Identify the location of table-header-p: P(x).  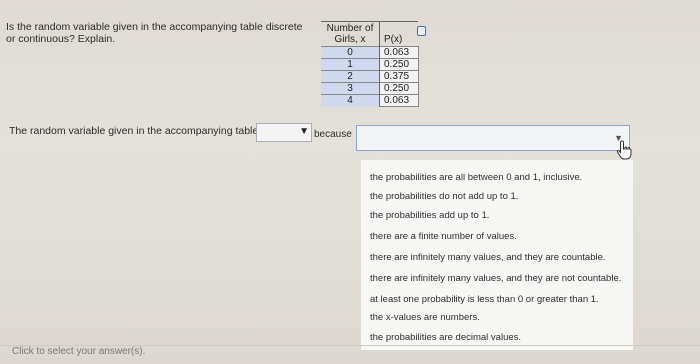
(398, 34).